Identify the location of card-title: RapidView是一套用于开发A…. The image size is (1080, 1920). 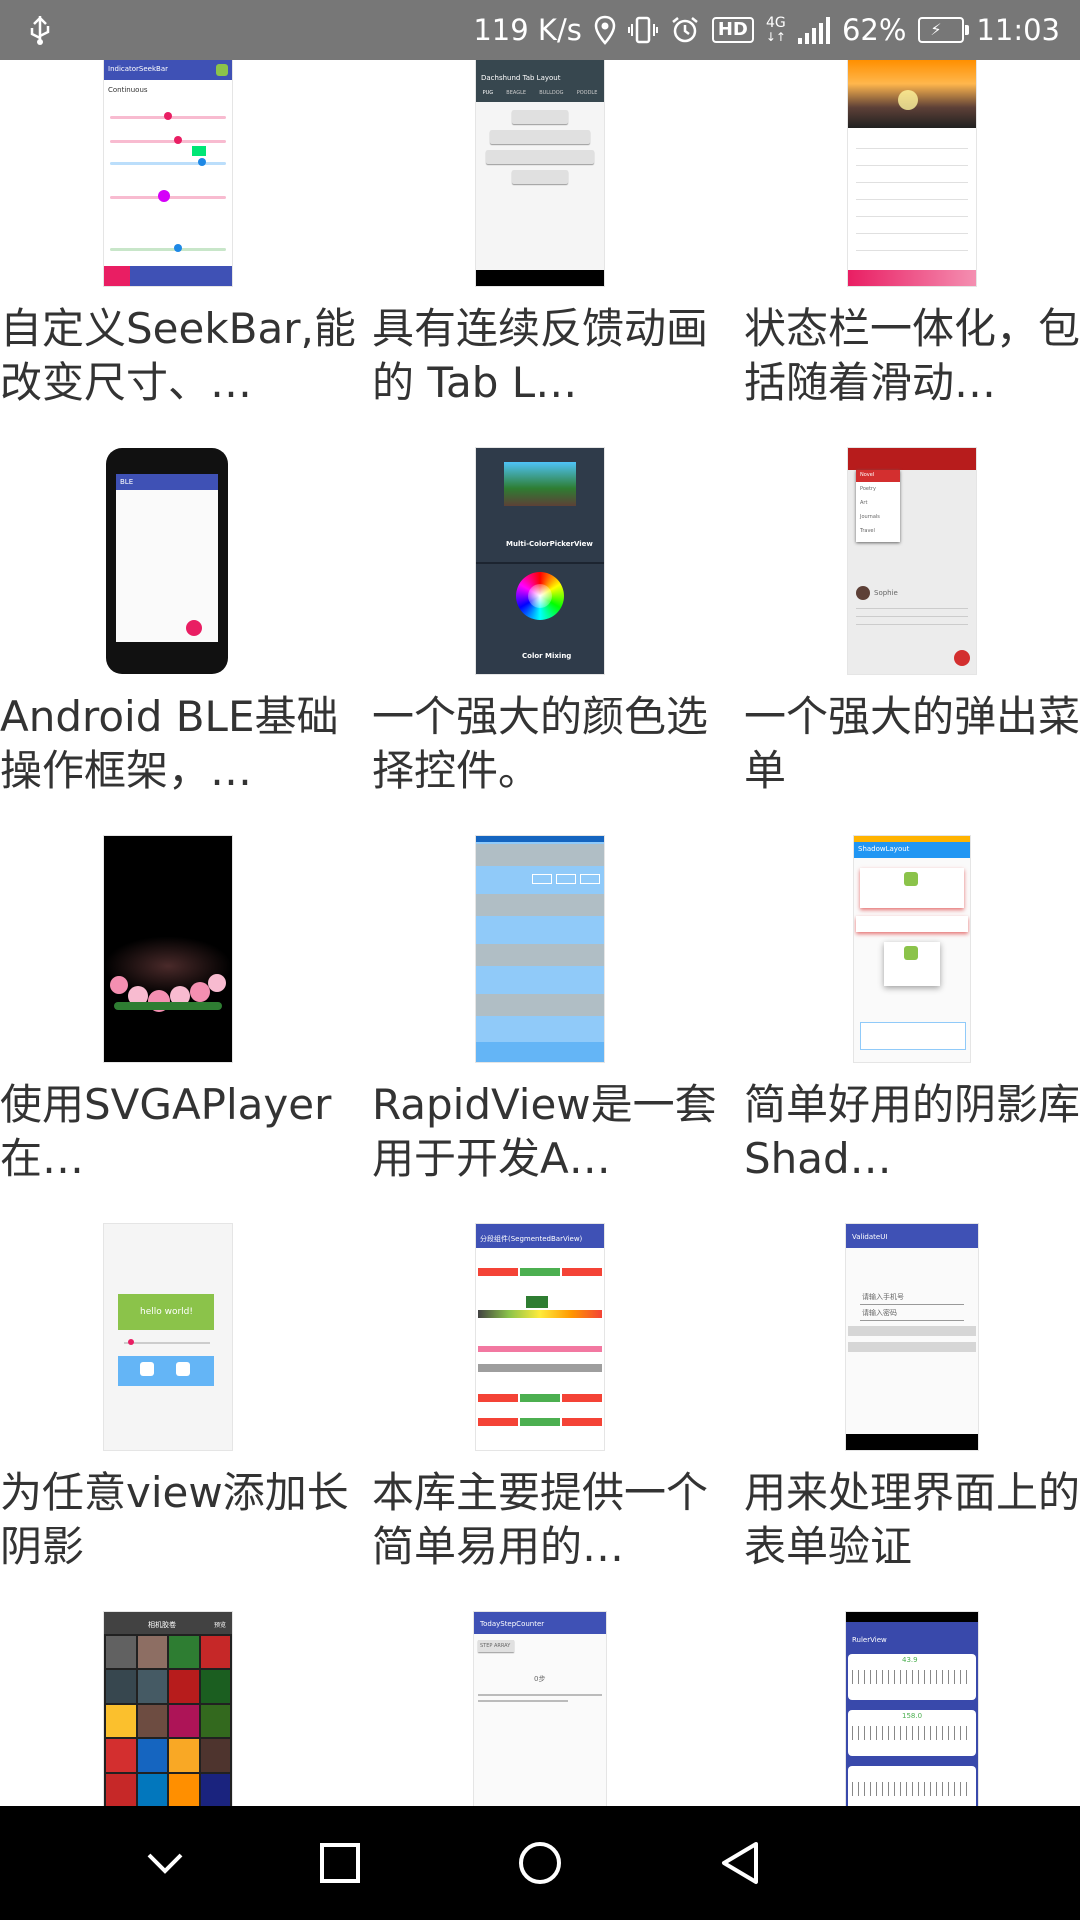
(544, 1131).